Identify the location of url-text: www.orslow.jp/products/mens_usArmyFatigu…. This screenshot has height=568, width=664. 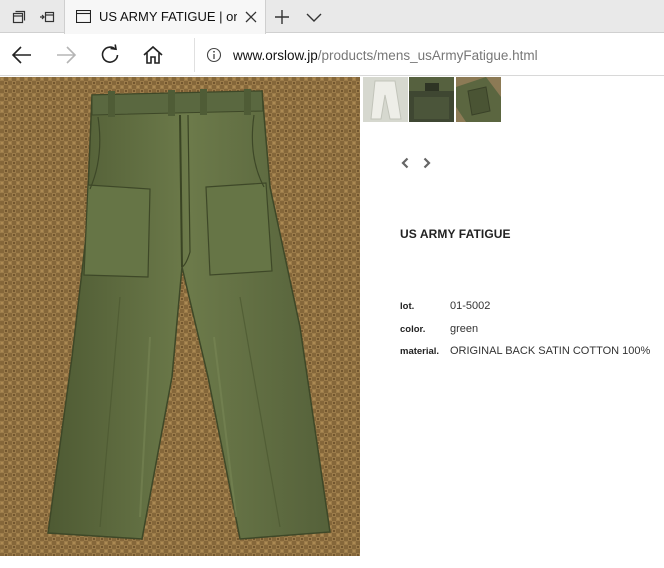
(385, 55).